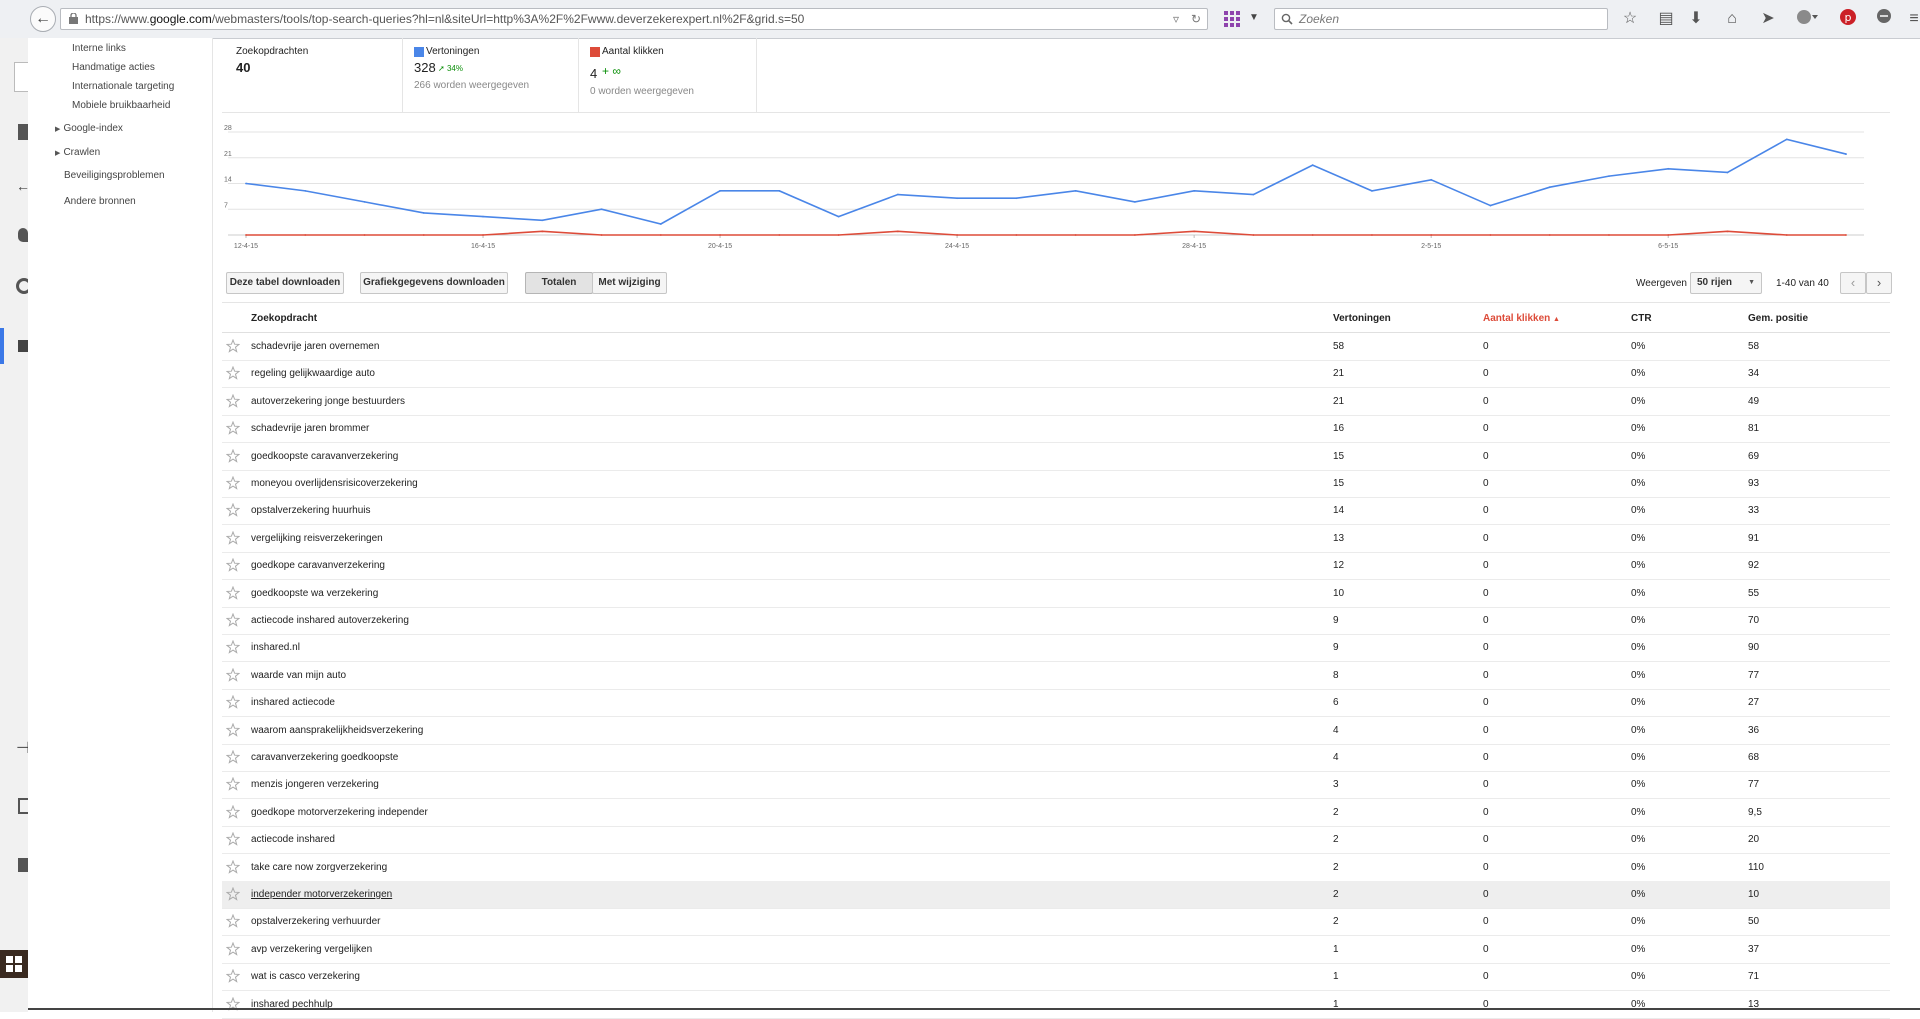 Image resolution: width=1920 pixels, height=1019 pixels. Describe the element at coordinates (1254, 17) in the screenshot. I see `chevron-down-icon: ▼` at that location.